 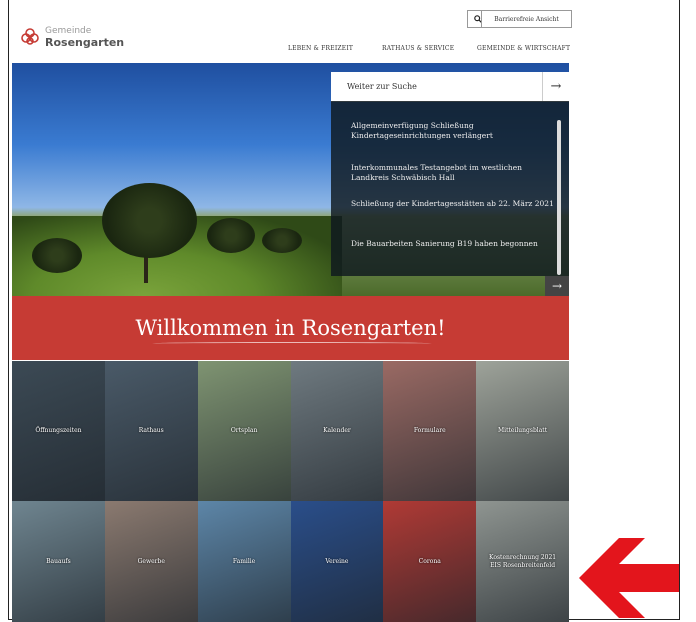 I want to click on tile-label: Corona, so click(x=429, y=561).